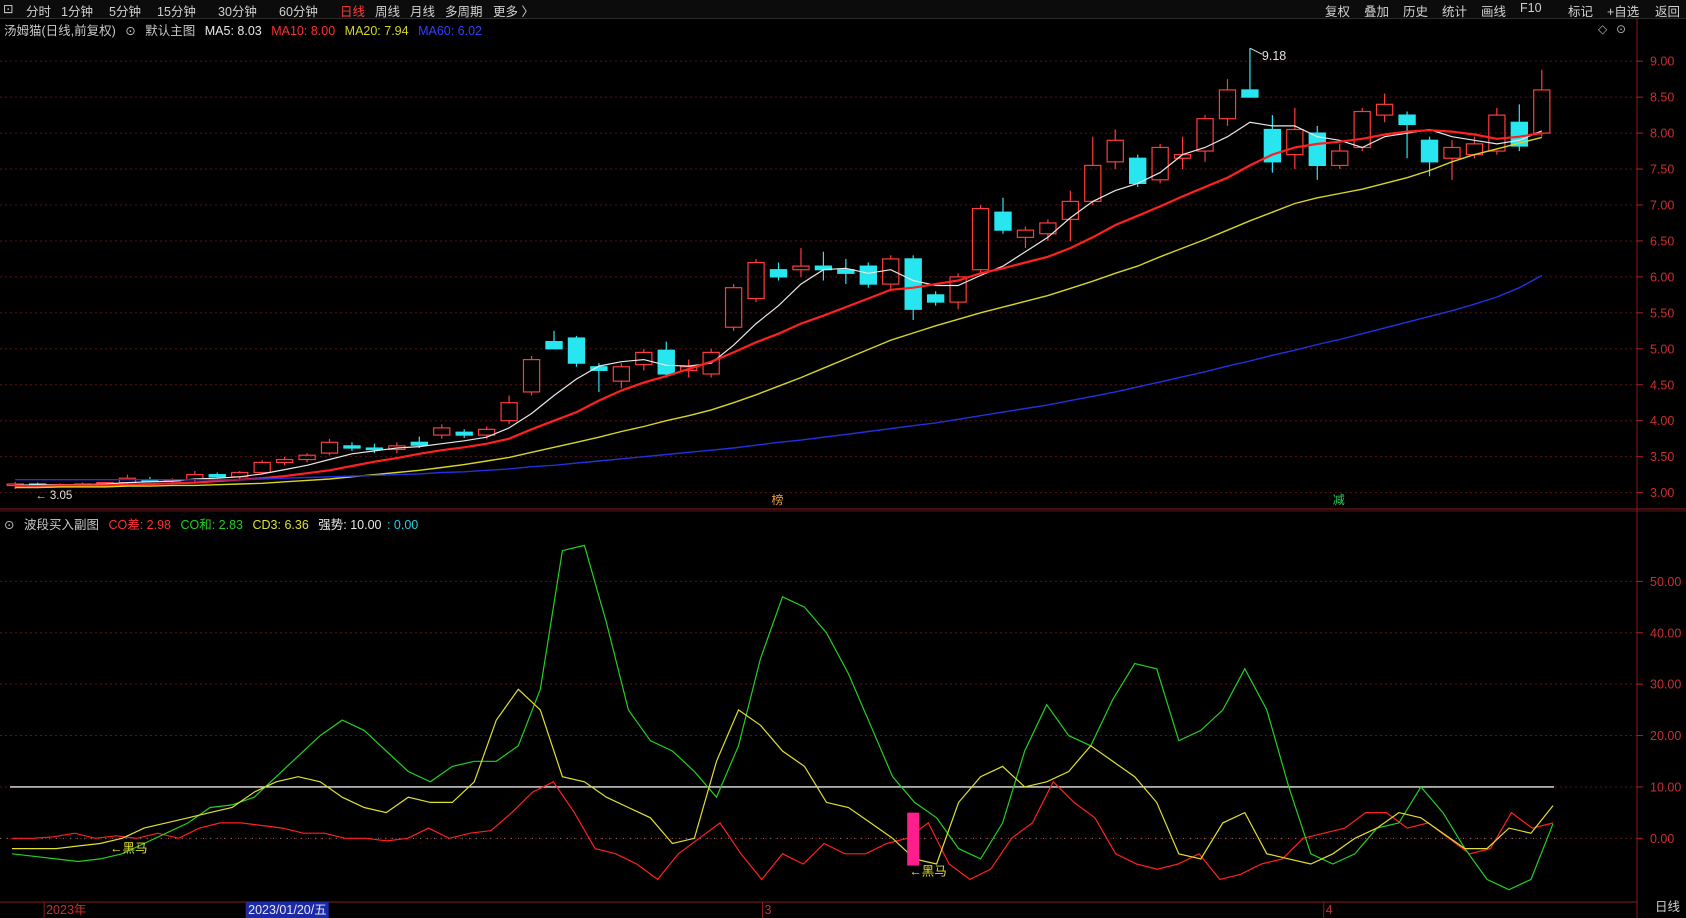  I want to click on price-tick-label: 5.00, so click(1662, 349).